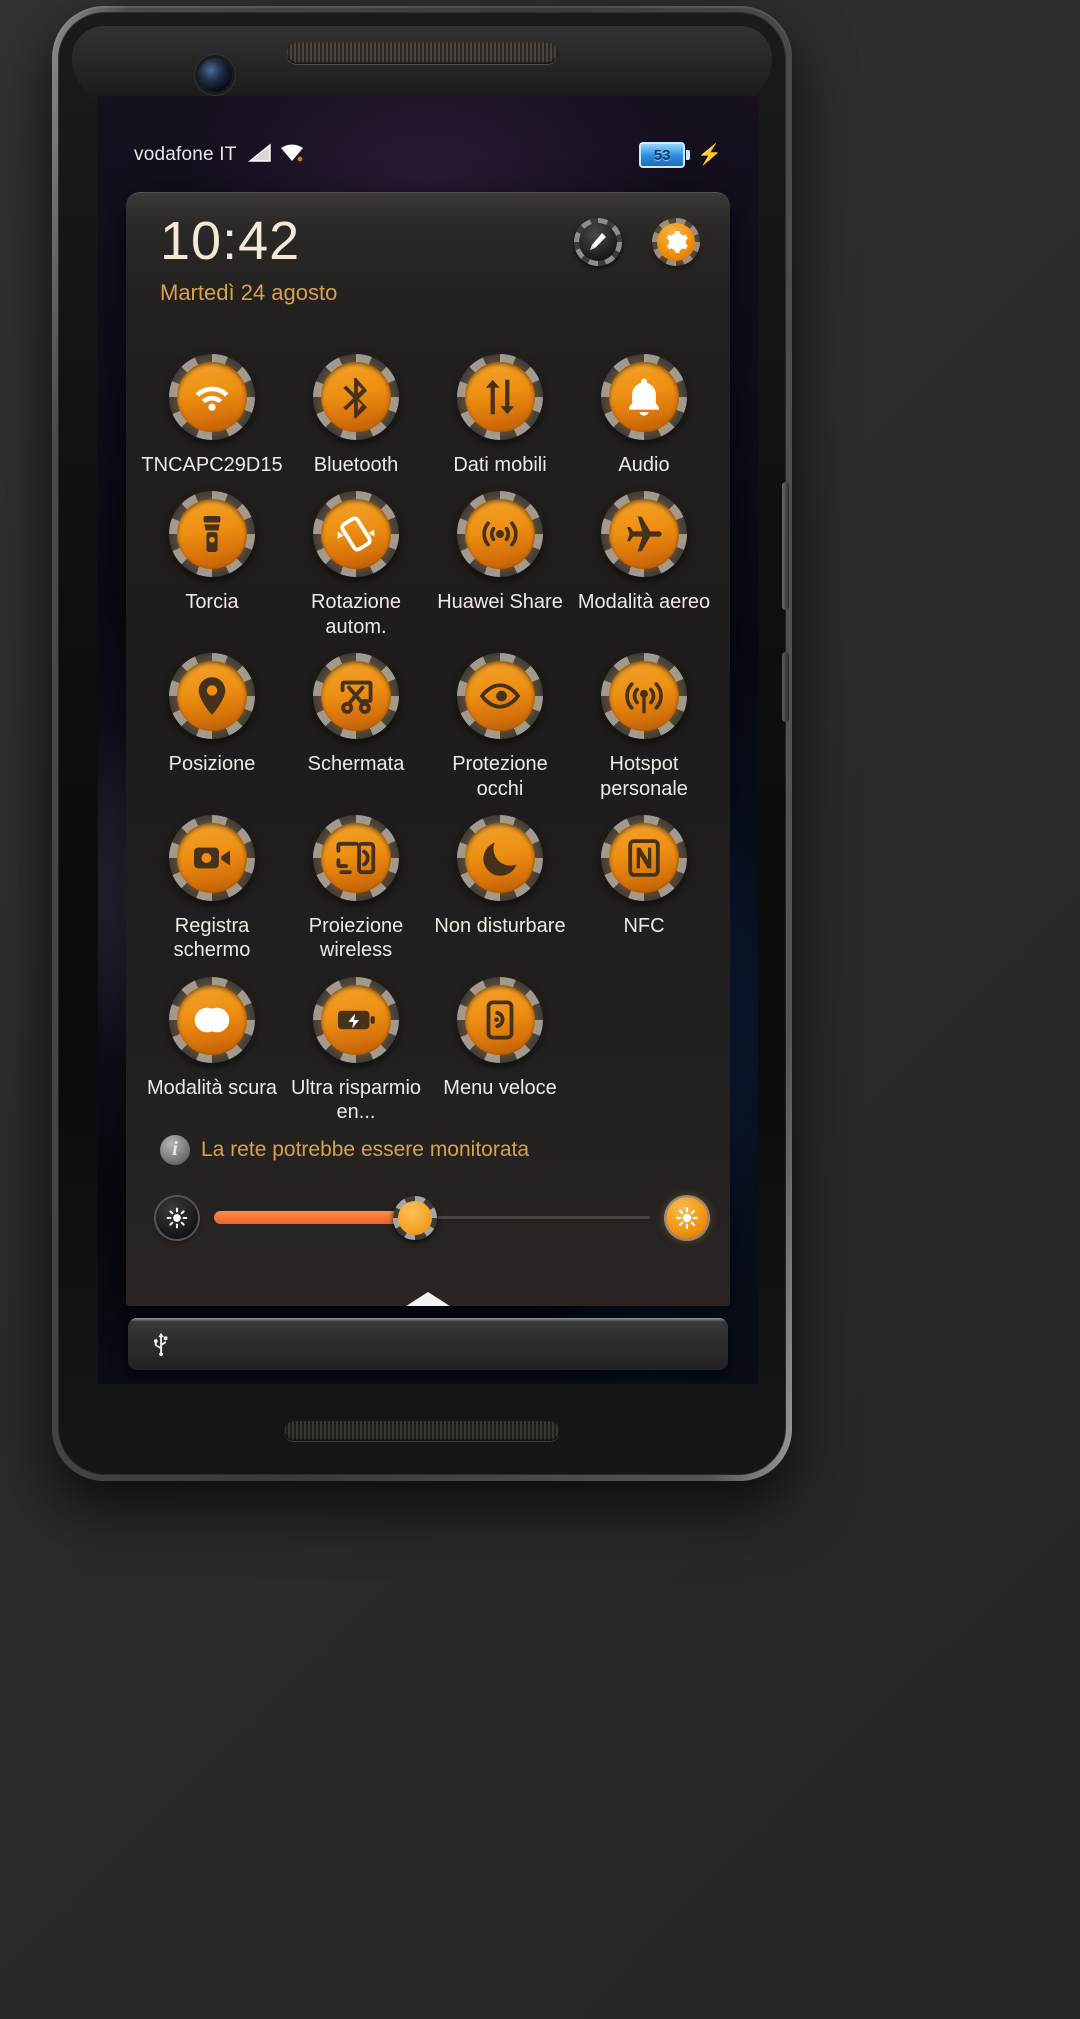 The height and width of the screenshot is (2019, 1080). What do you see at coordinates (687, 1217) in the screenshot?
I see `brightness-high-icon` at bounding box center [687, 1217].